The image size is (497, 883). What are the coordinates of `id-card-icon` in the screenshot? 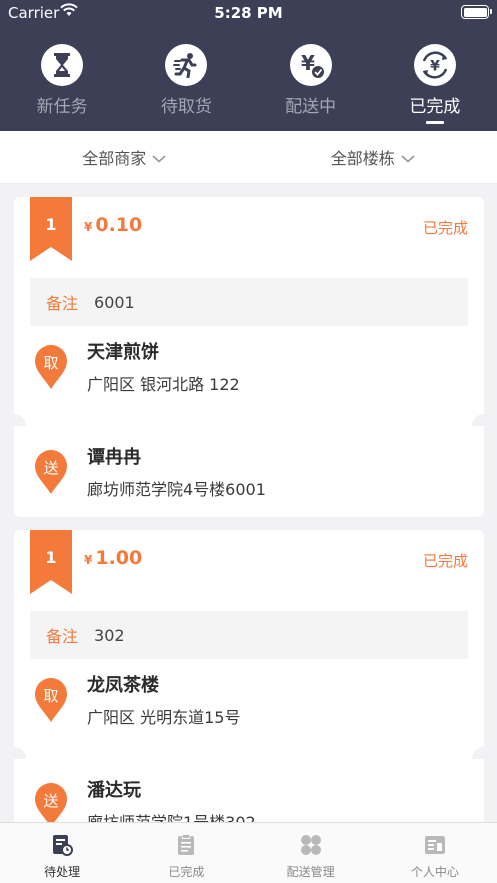 It's located at (435, 847).